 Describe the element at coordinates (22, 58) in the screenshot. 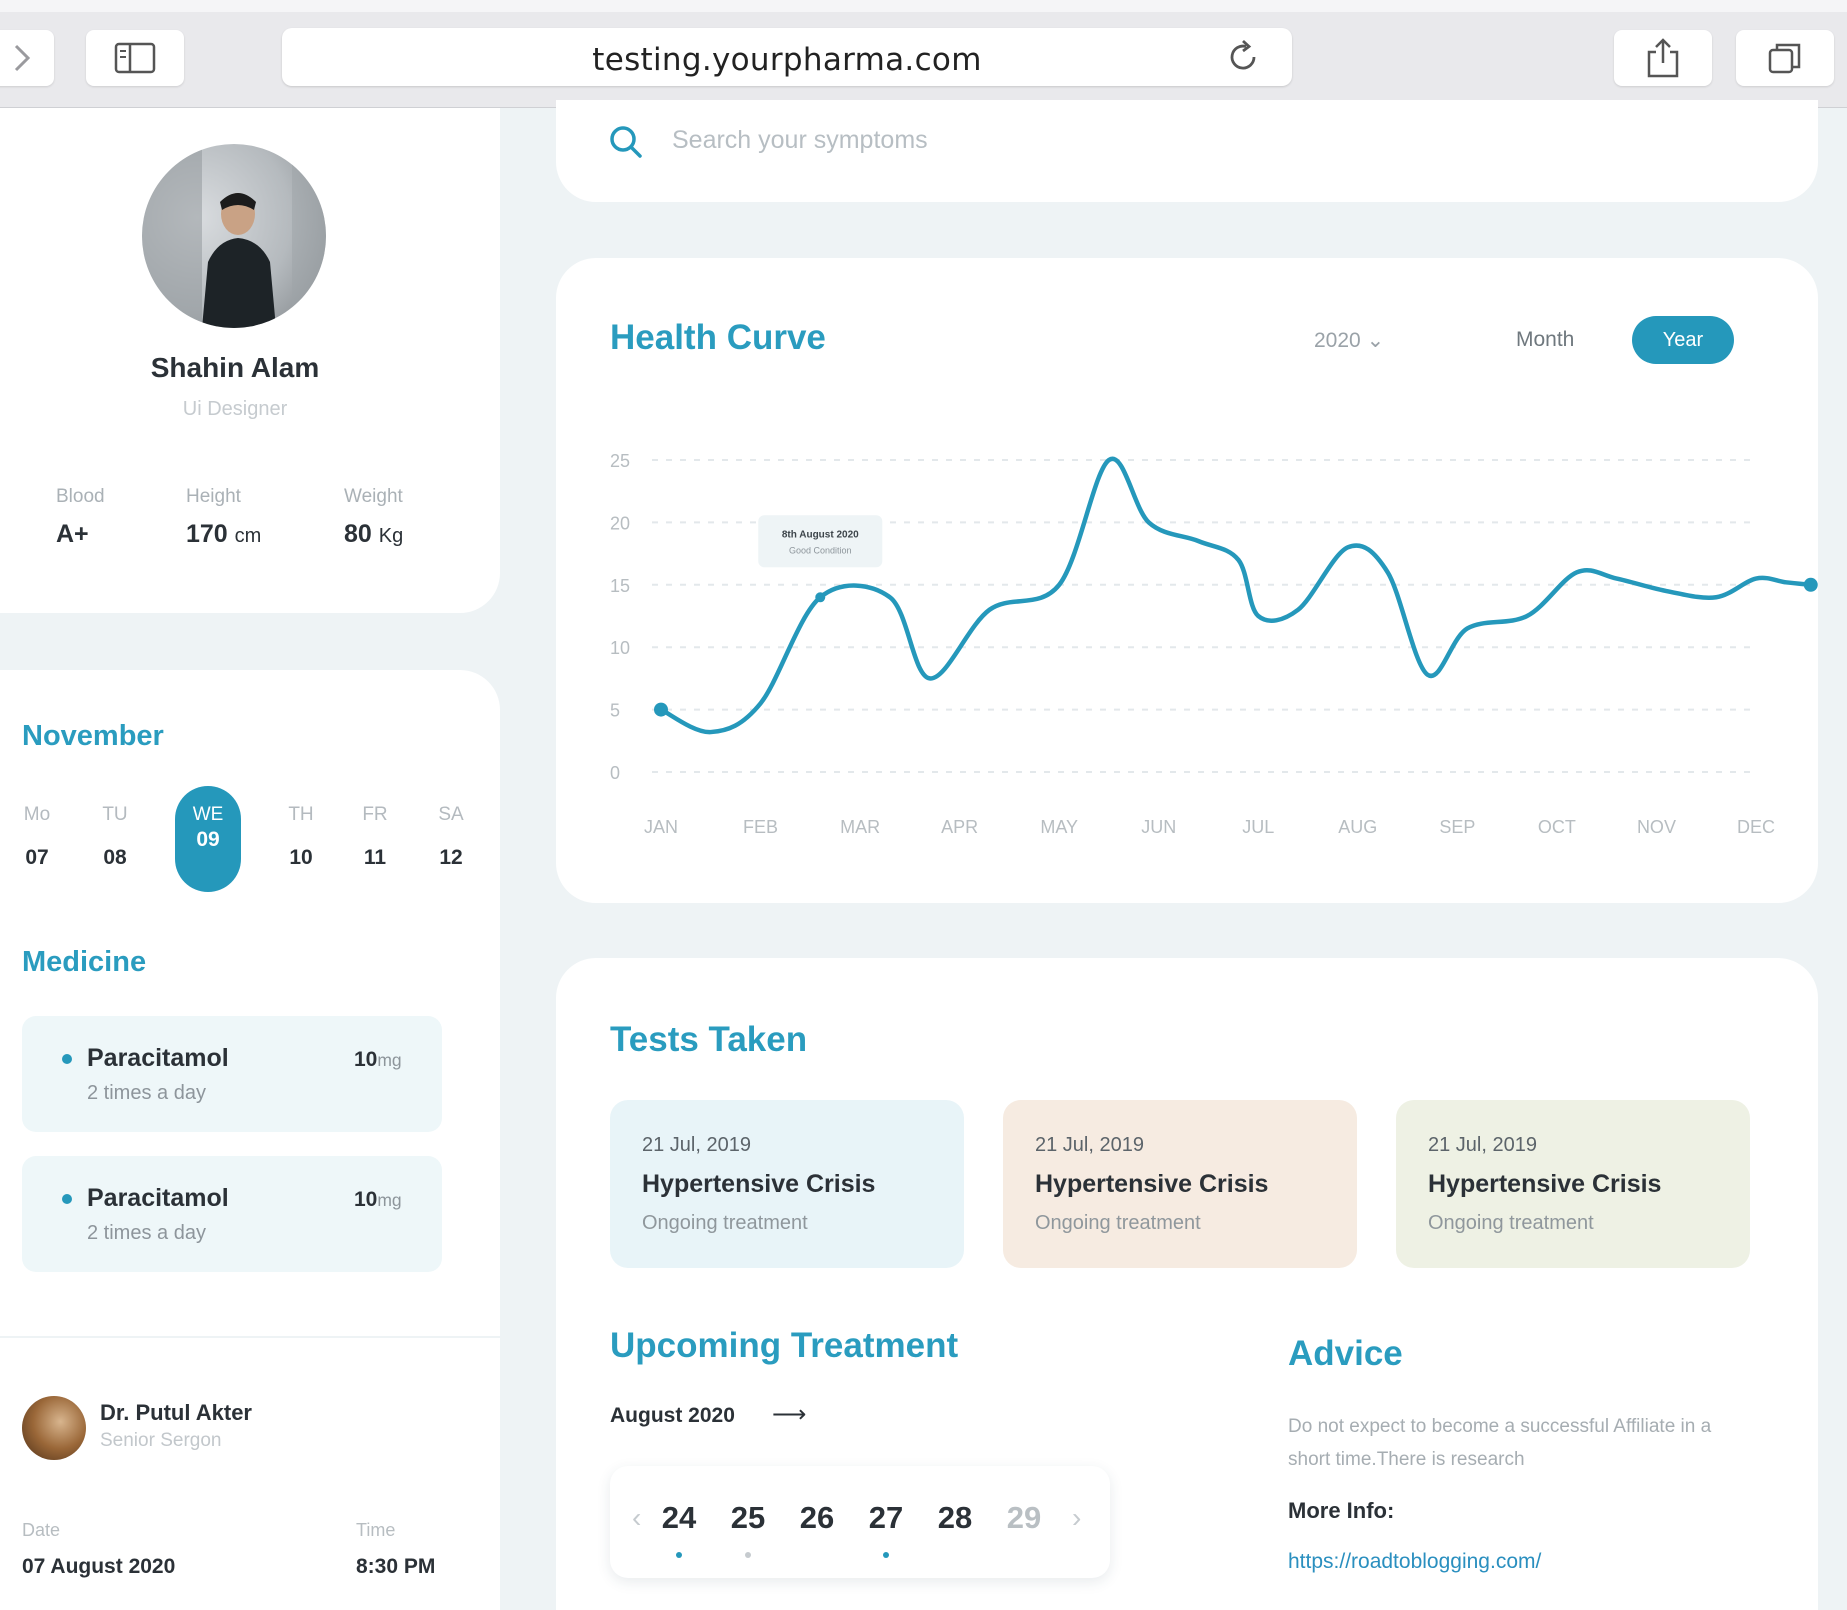

I see `chevron-right-icon` at that location.